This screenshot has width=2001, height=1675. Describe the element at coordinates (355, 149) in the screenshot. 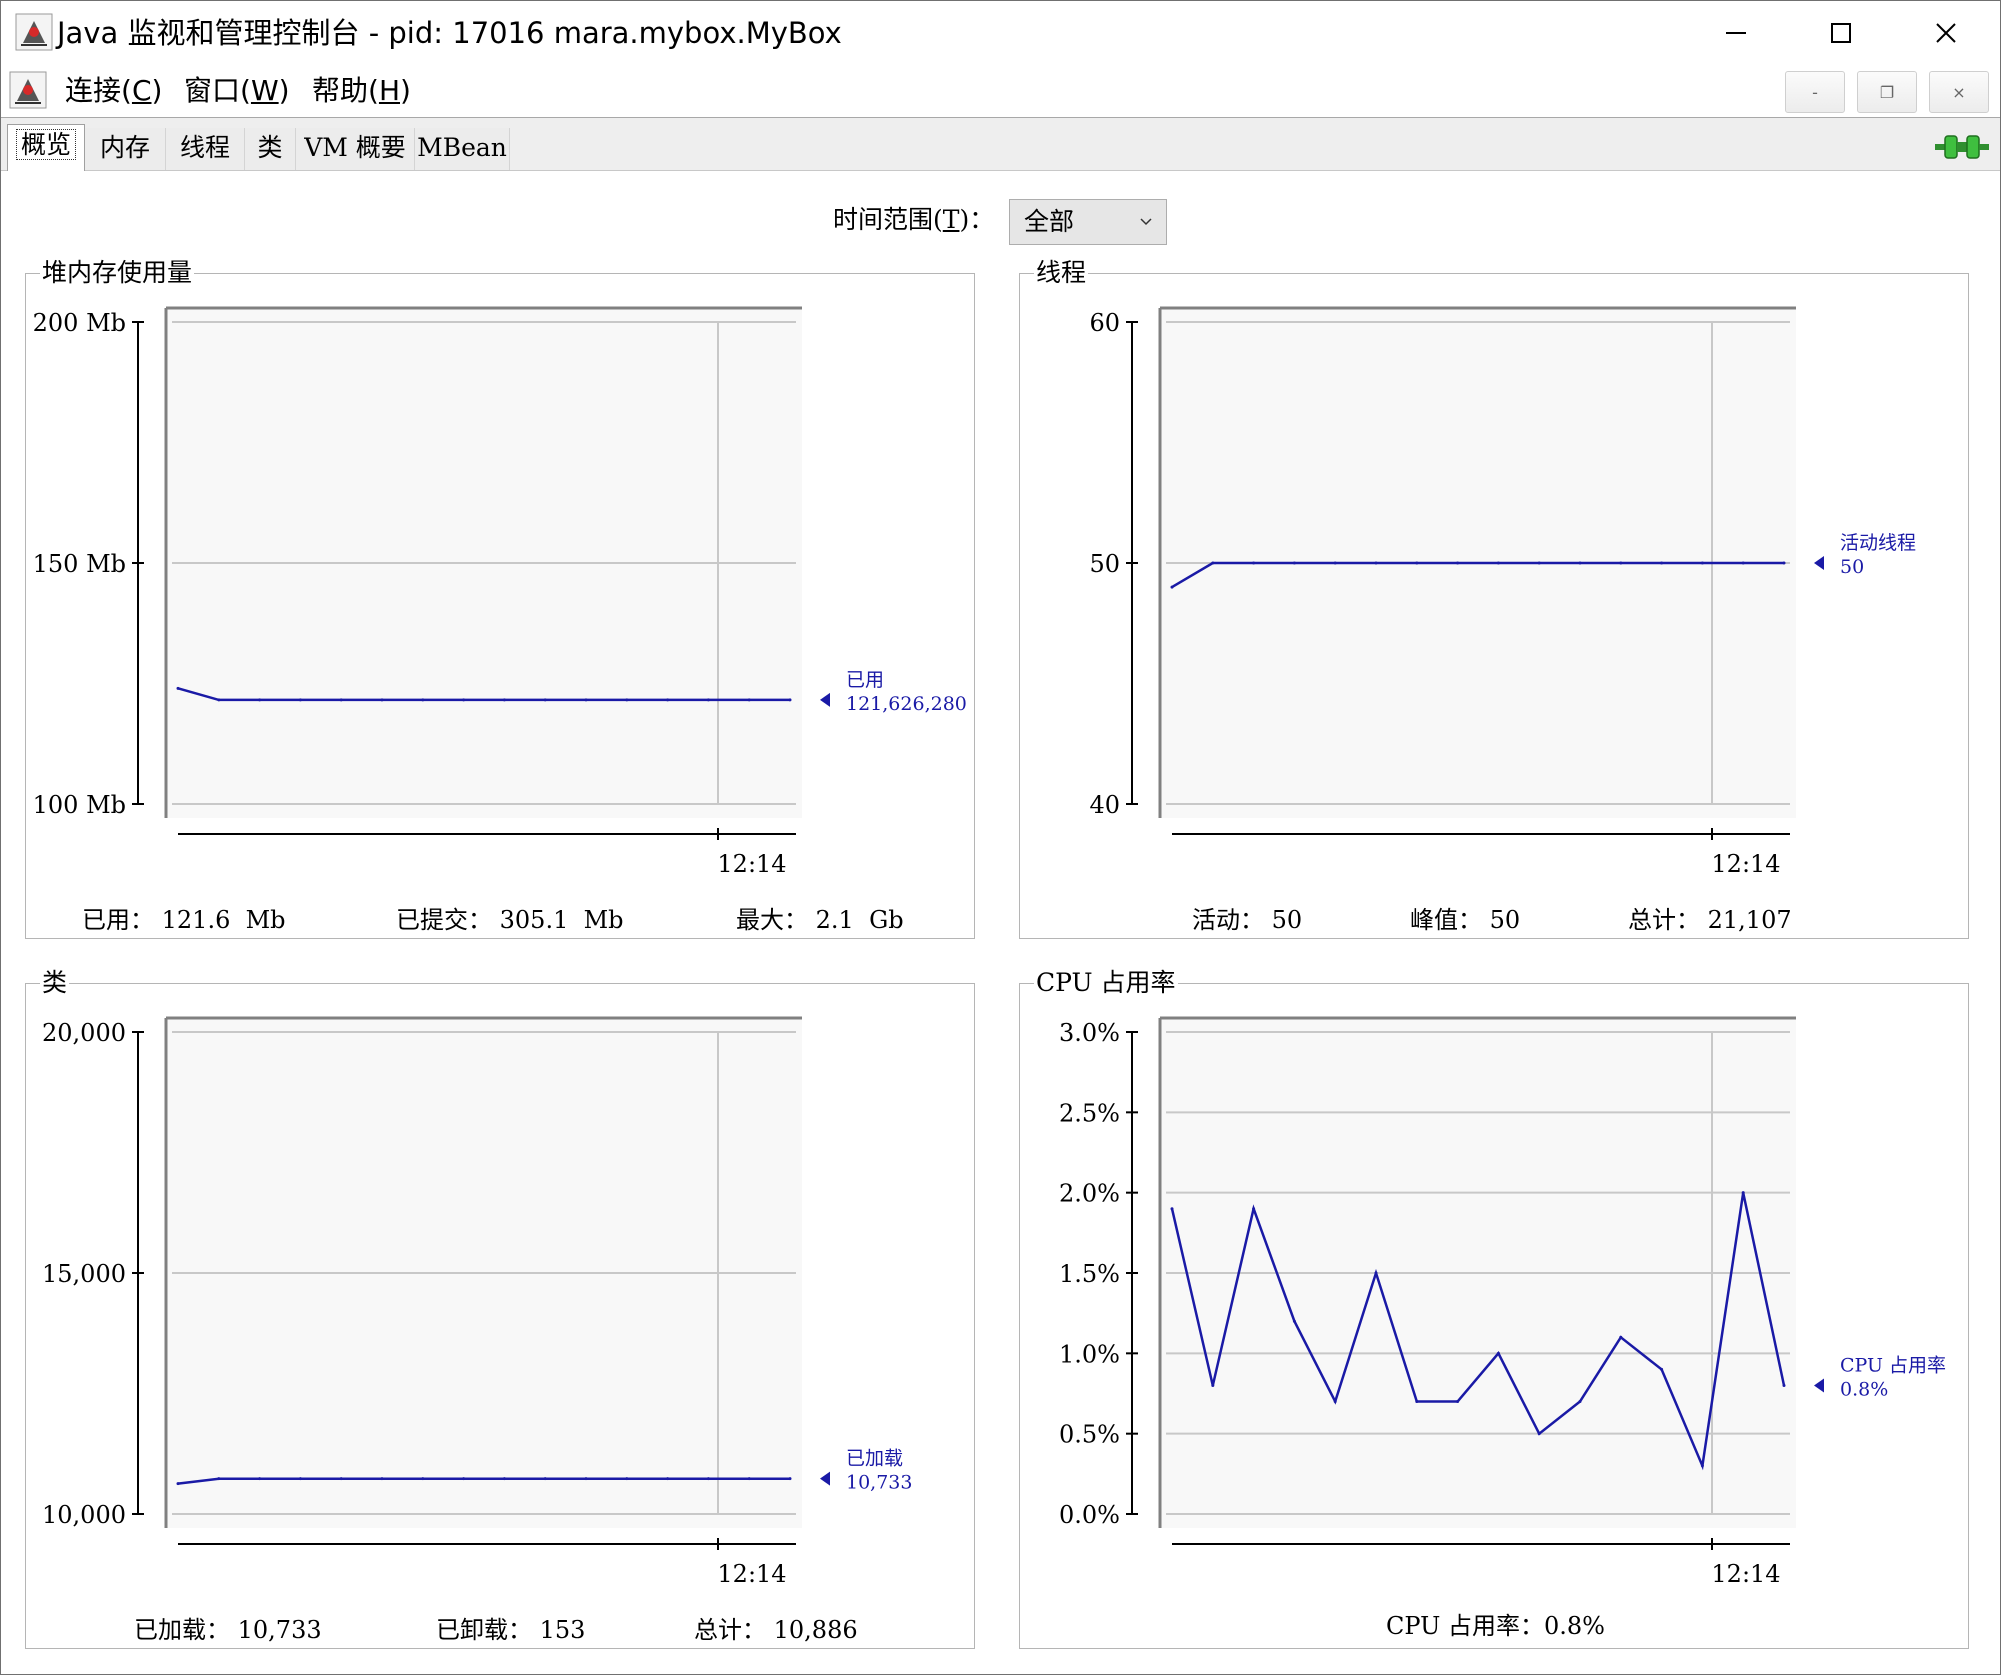

I see `tab-vm-summary: VM 概要` at that location.